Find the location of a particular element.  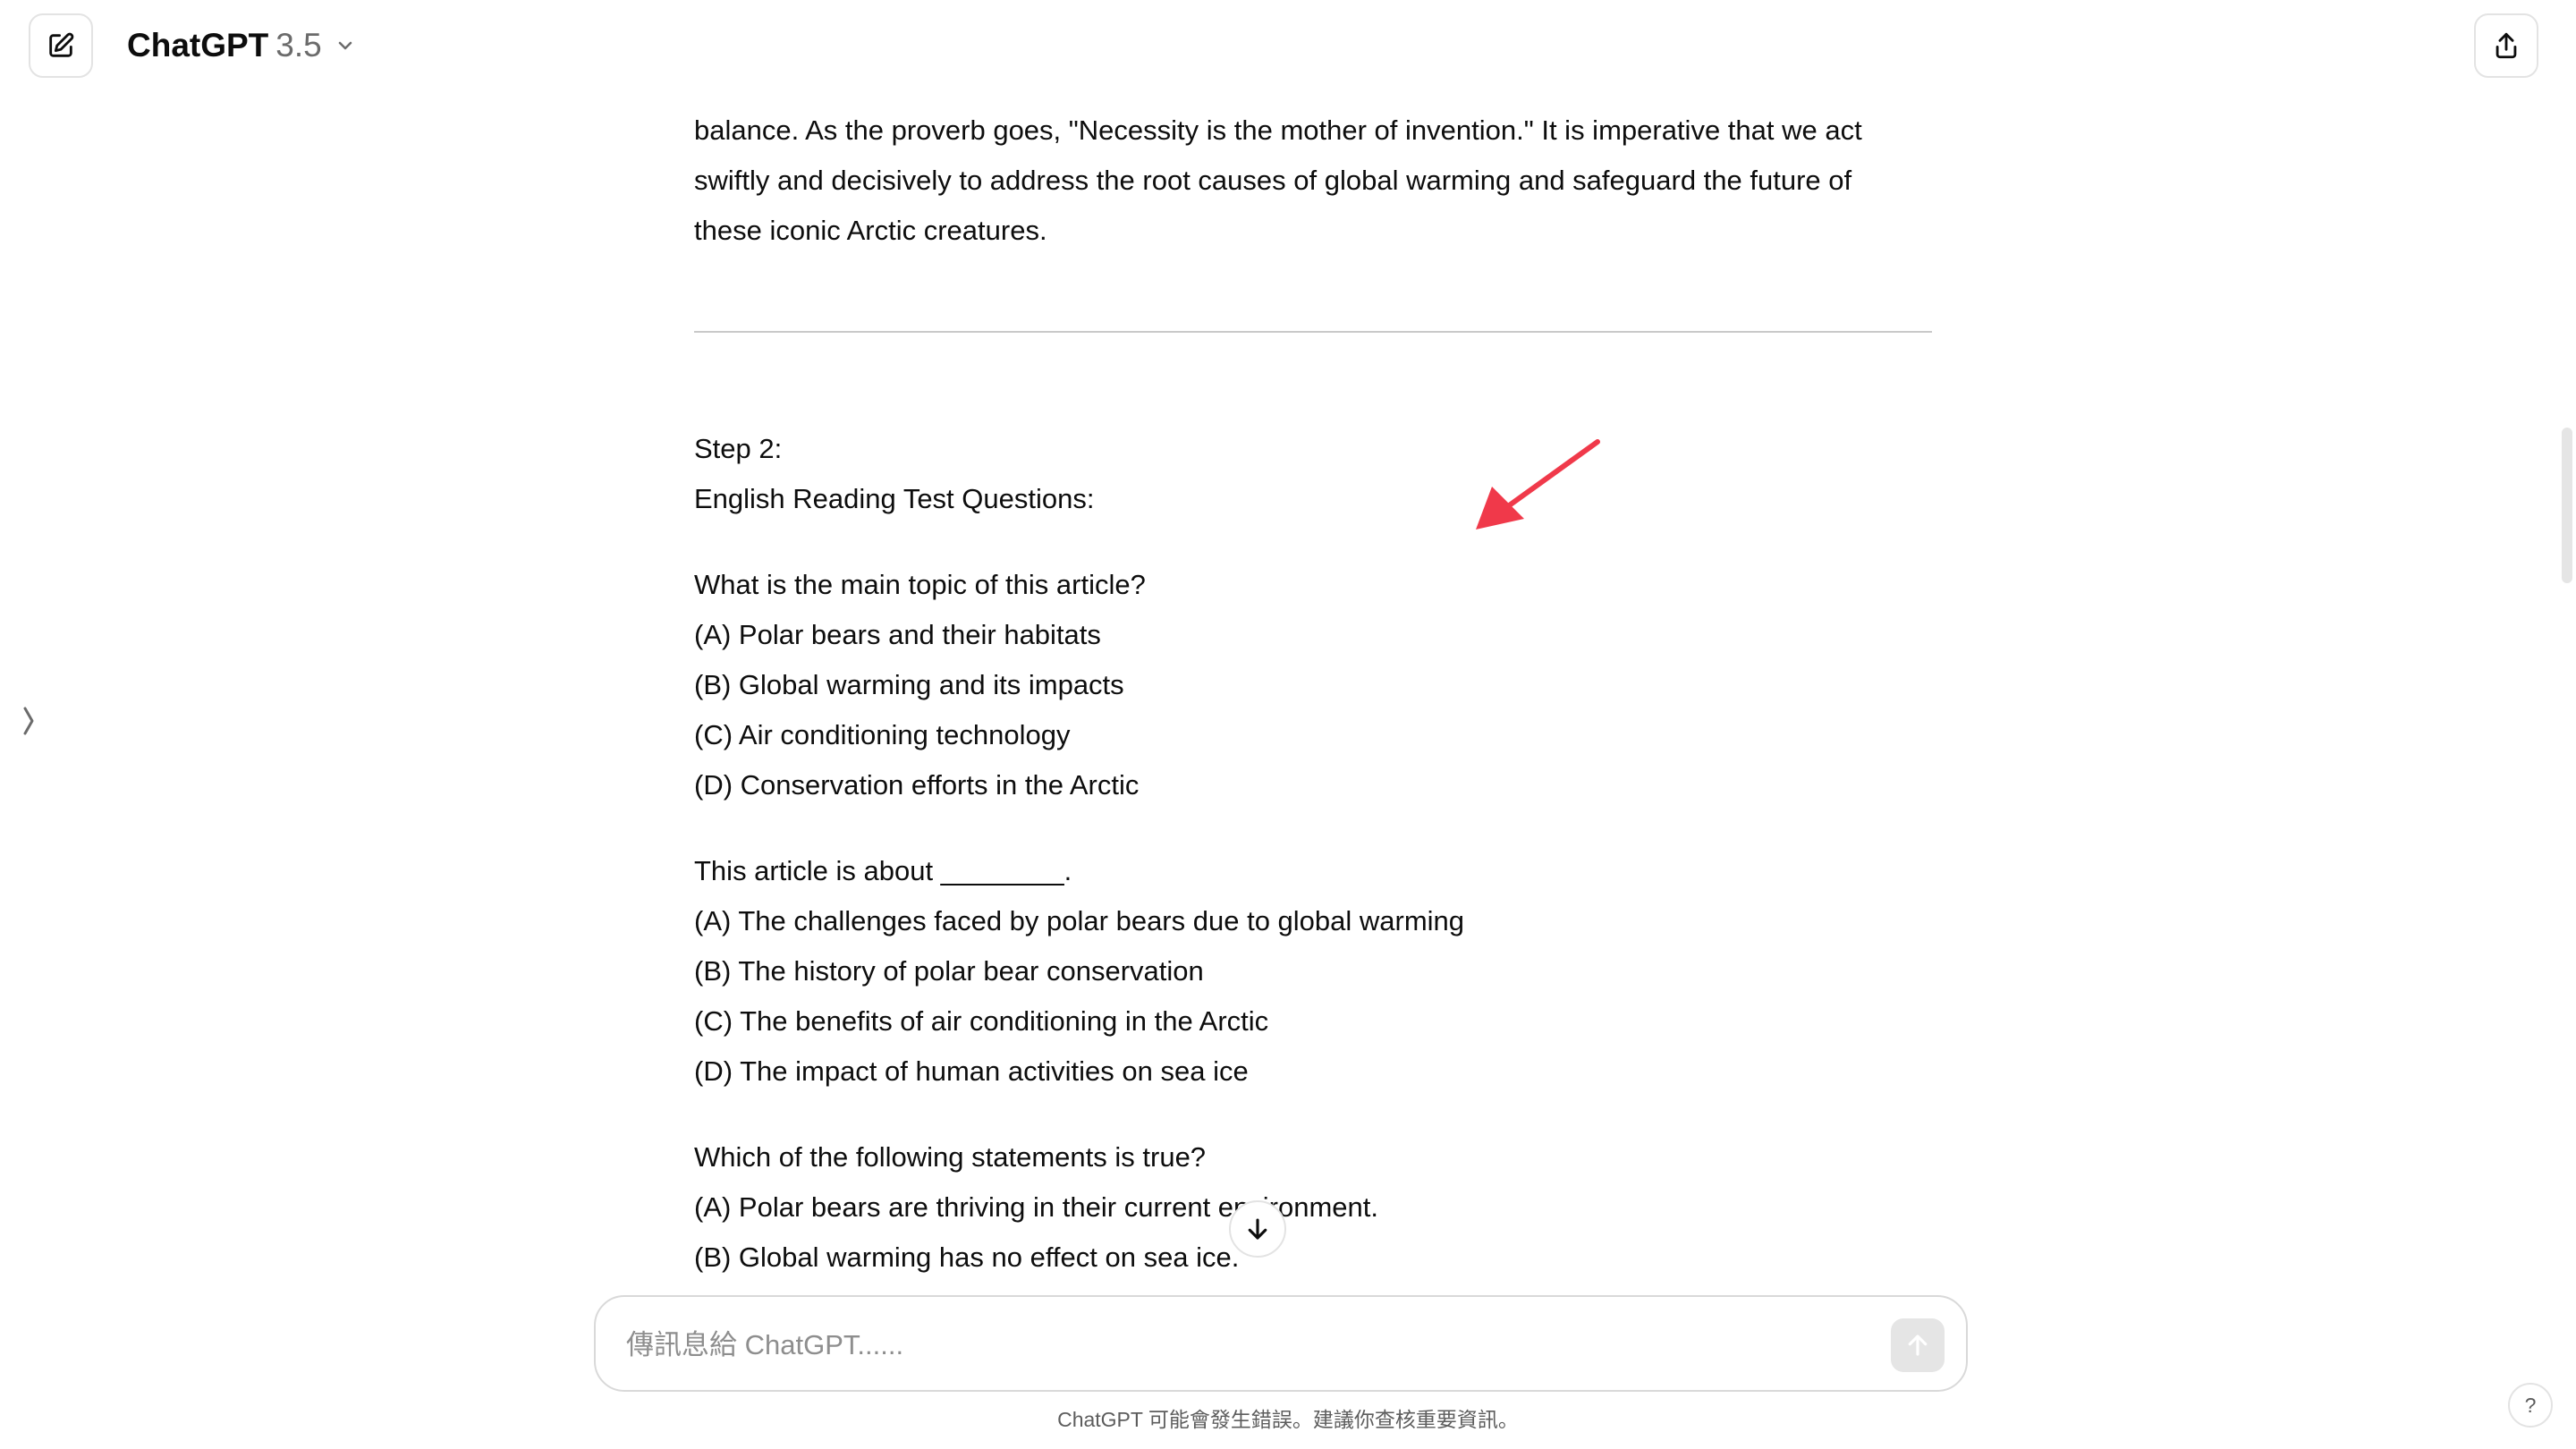

arrow-up-icon is located at coordinates (1918, 1345).